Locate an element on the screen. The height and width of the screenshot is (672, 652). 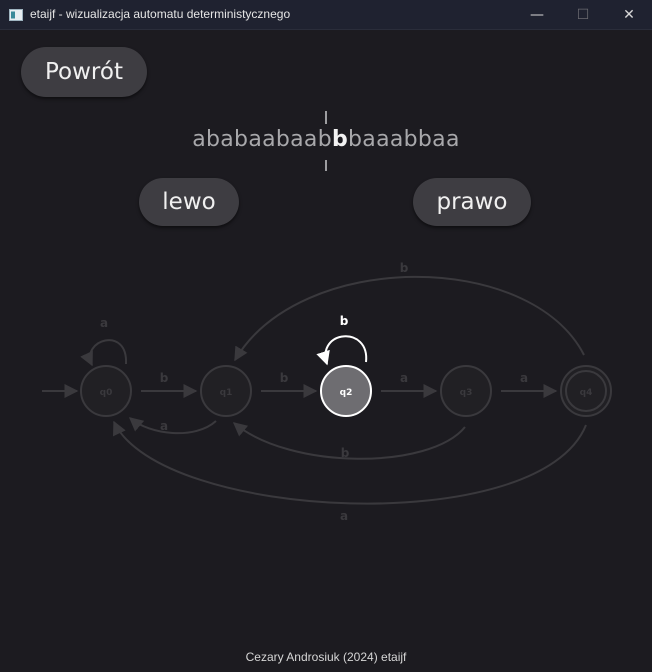
label-q4-q0: a is located at coordinates (344, 516).